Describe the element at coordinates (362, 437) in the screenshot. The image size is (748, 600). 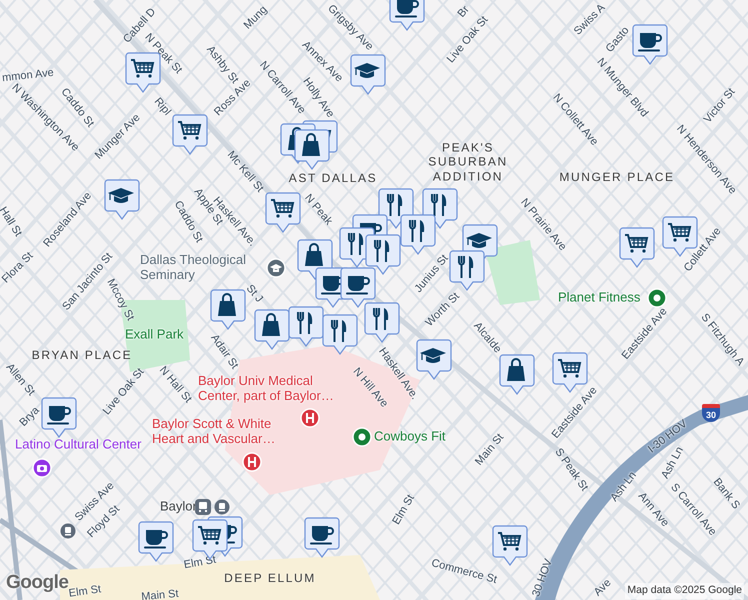
I see `place-pin-icon` at that location.